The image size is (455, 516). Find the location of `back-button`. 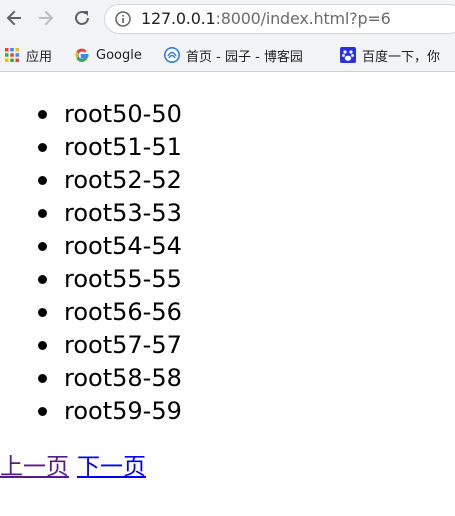

back-button is located at coordinates (14, 18).